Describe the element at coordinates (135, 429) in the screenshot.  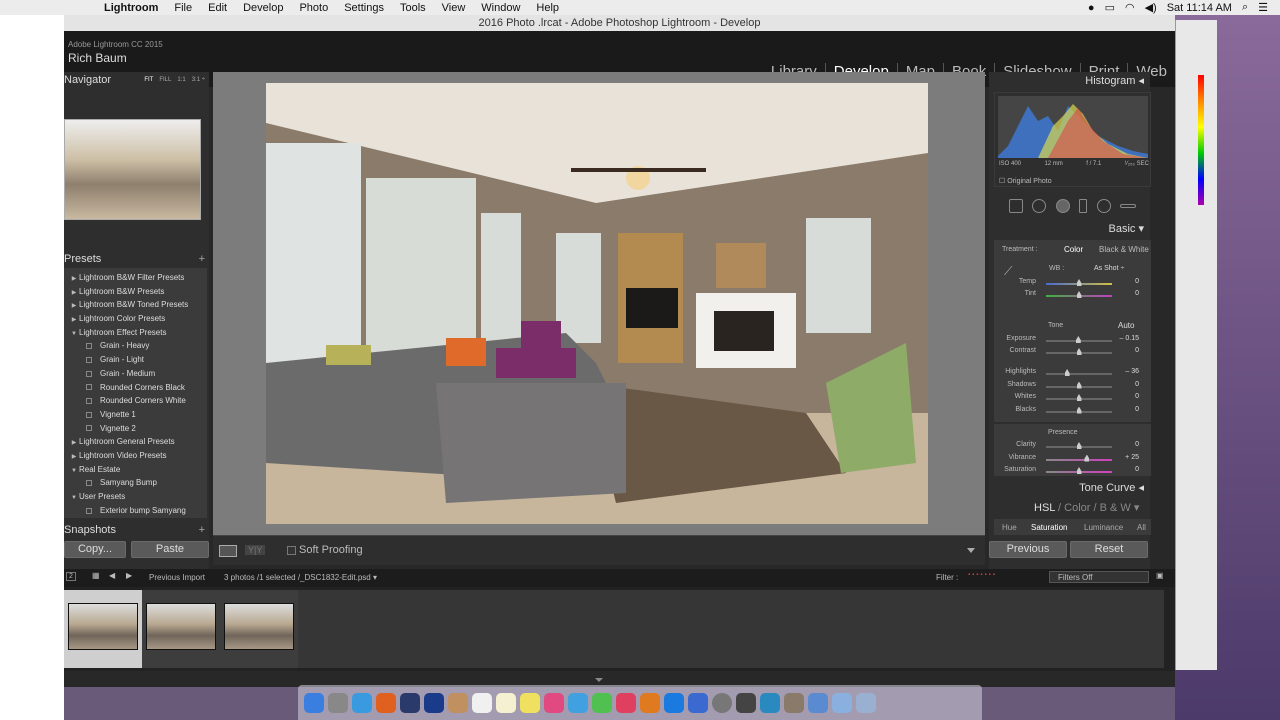
I see `preset-item: Vignette 2` at that location.